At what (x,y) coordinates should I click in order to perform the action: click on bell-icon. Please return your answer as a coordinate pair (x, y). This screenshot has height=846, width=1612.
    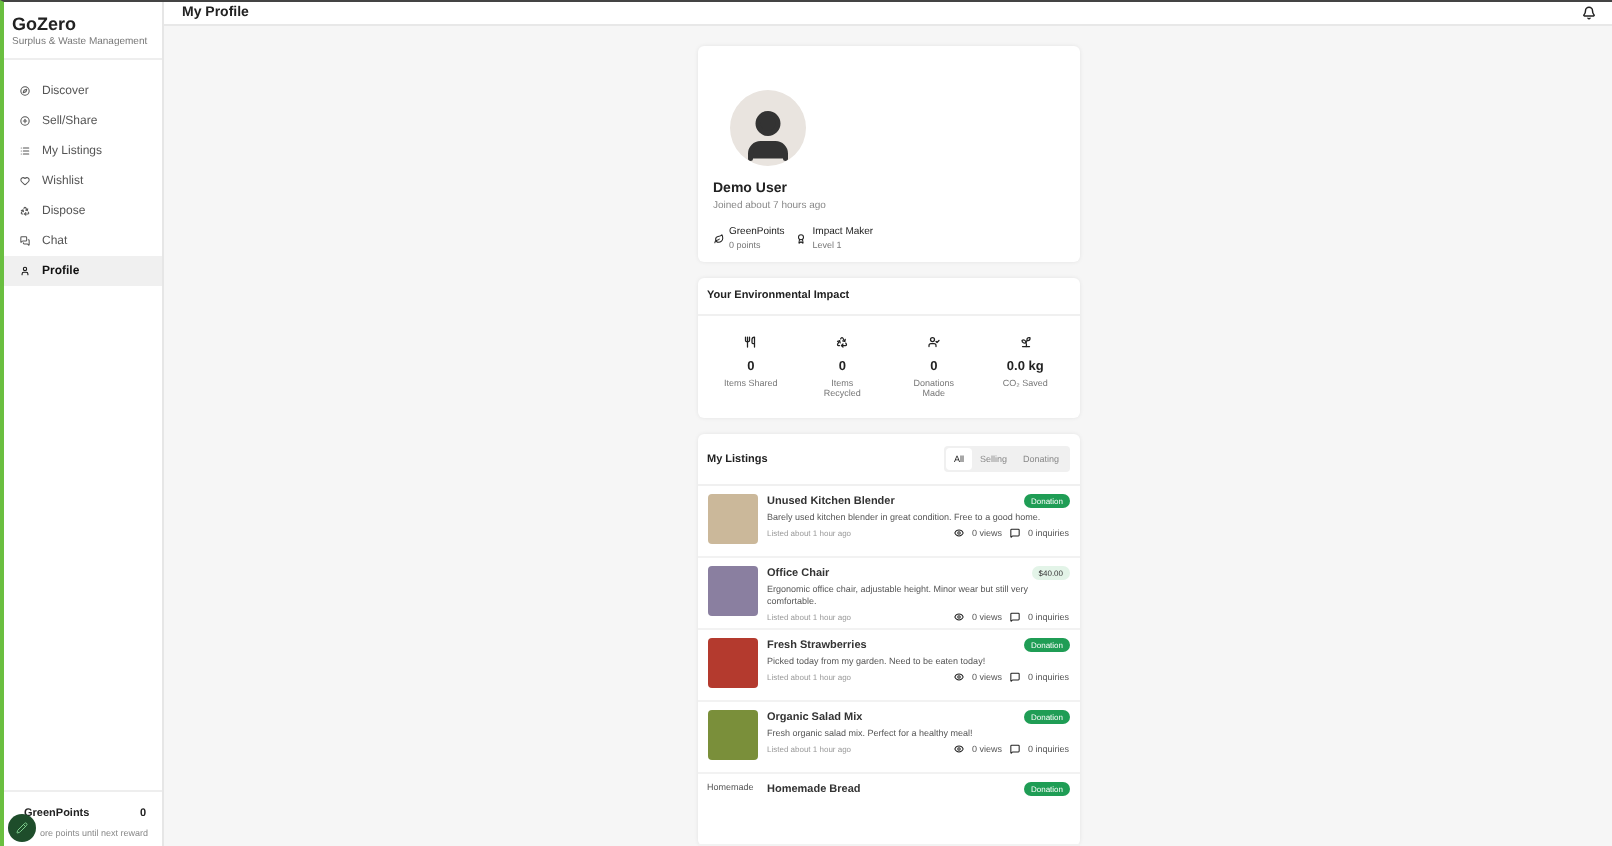
    Looking at the image, I should click on (1589, 13).